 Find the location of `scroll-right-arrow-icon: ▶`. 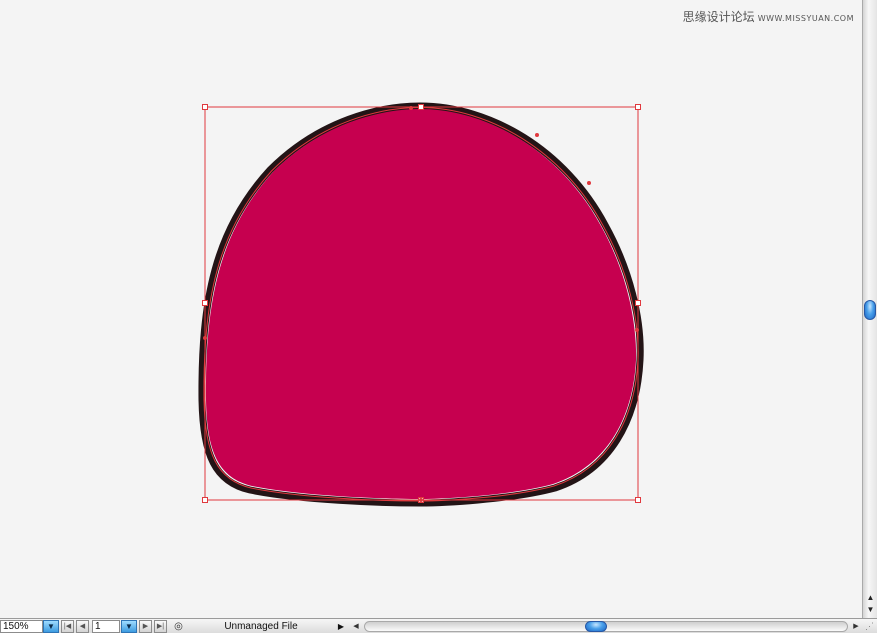

scroll-right-arrow-icon: ▶ is located at coordinates (856, 626).